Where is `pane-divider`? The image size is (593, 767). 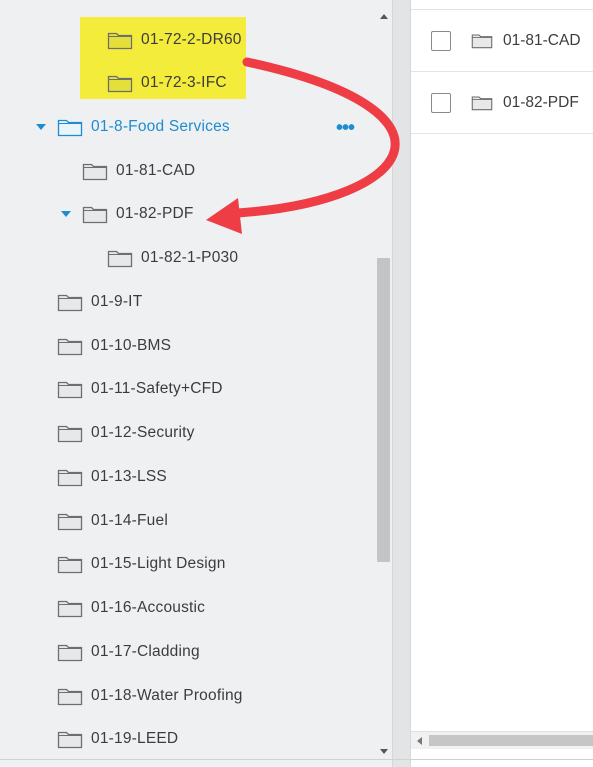
pane-divider is located at coordinates (401, 383).